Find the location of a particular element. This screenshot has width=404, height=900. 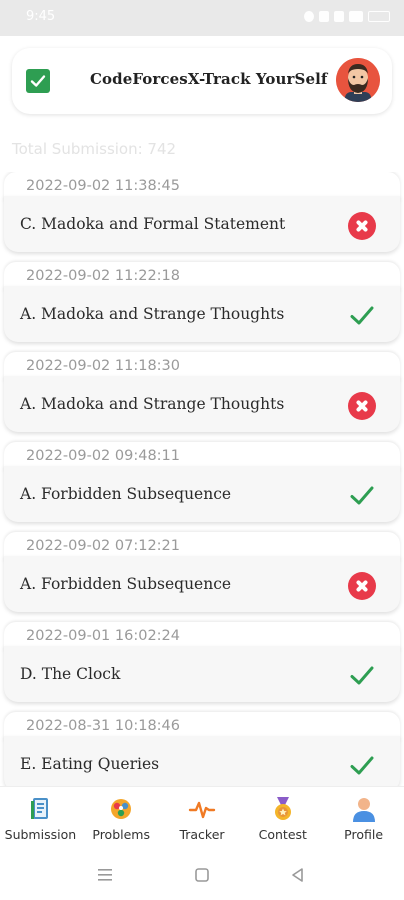

submission-date: 2022-09-02 09:48:11 is located at coordinates (103, 456).